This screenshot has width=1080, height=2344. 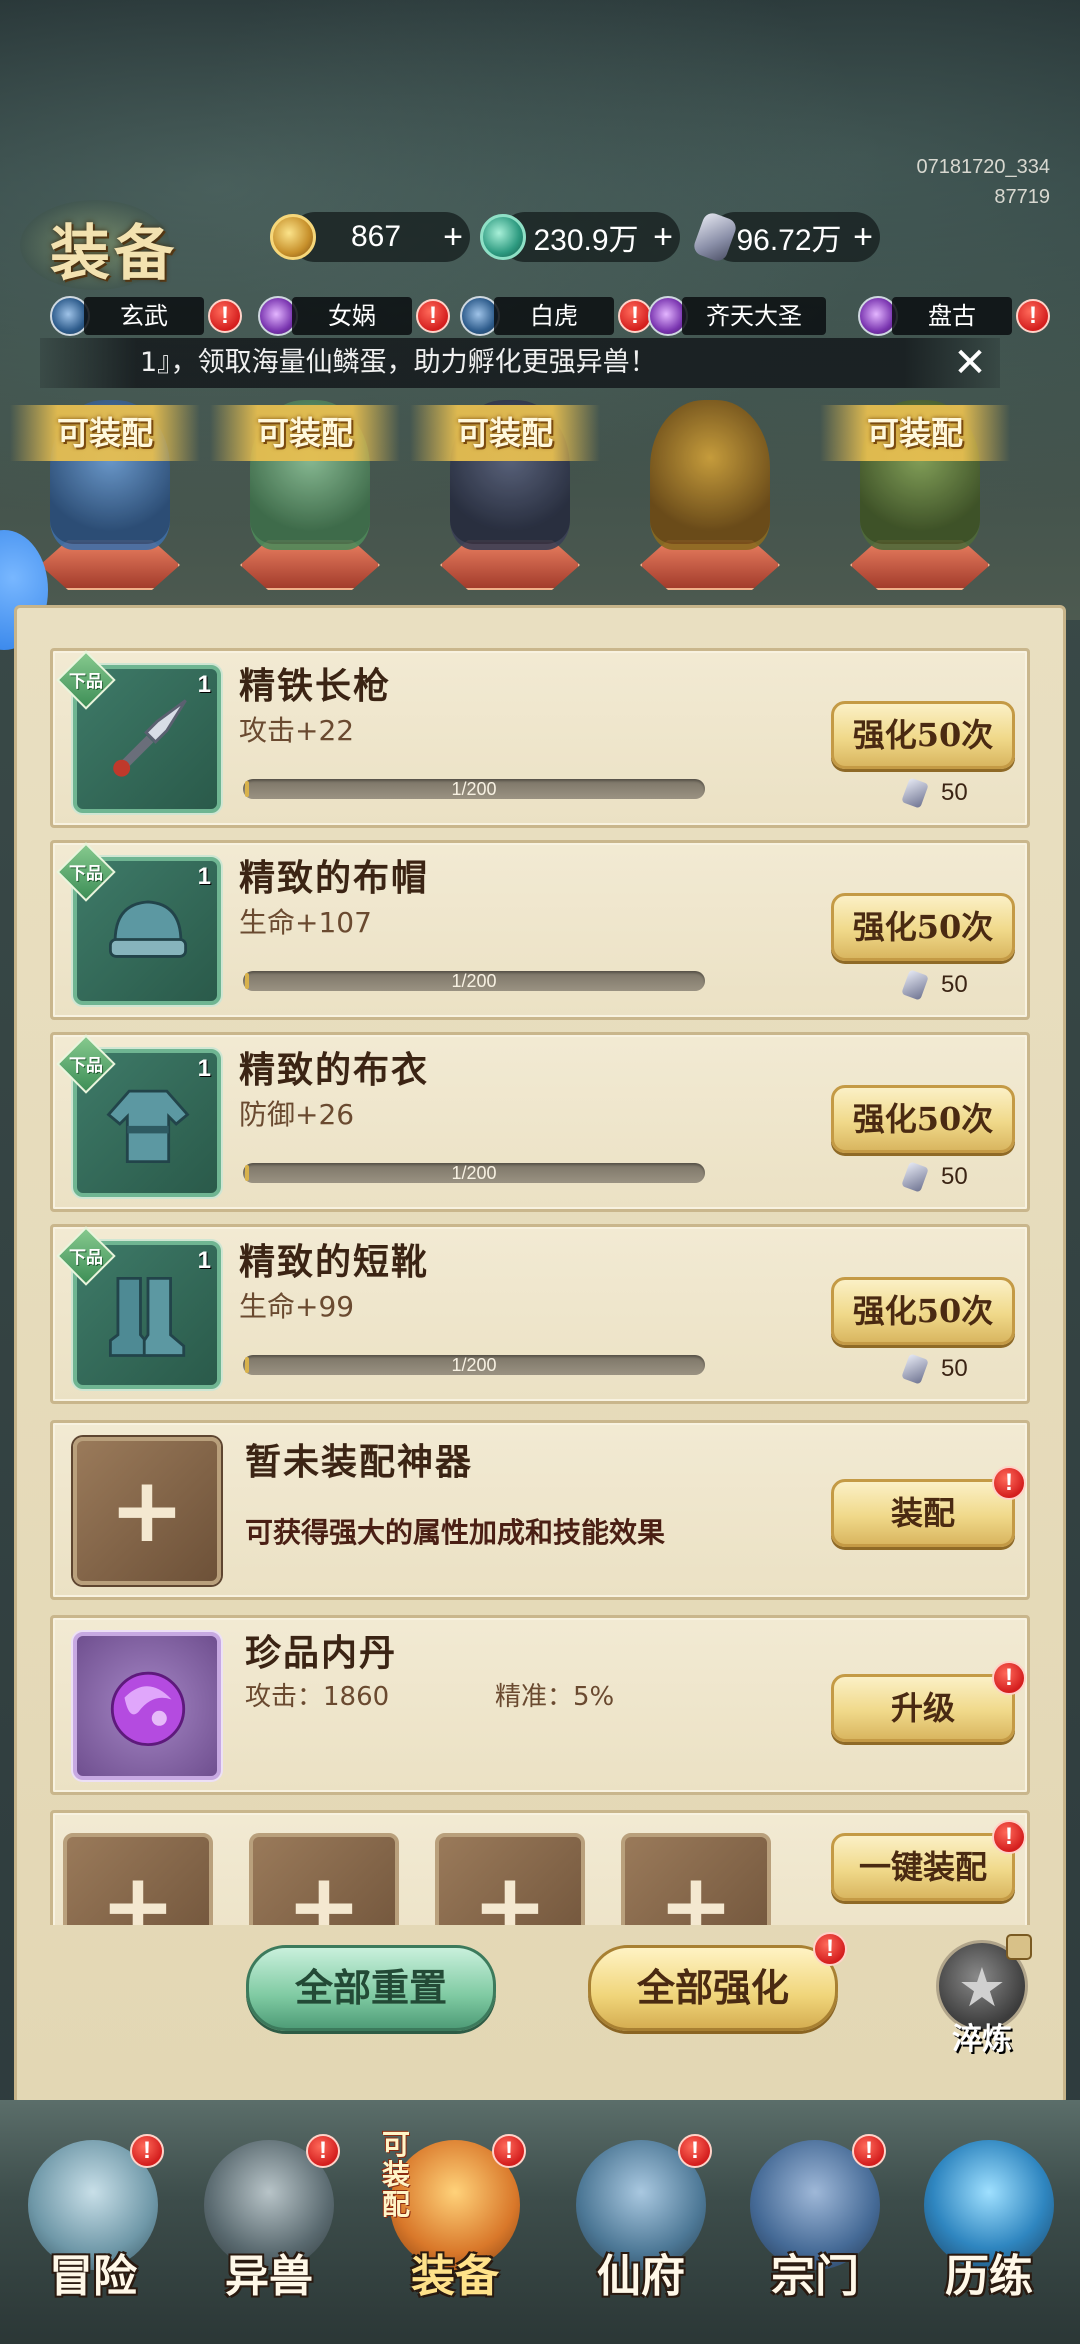 I want to click on tab-pangu: 盘古 !, so click(x=954, y=316).